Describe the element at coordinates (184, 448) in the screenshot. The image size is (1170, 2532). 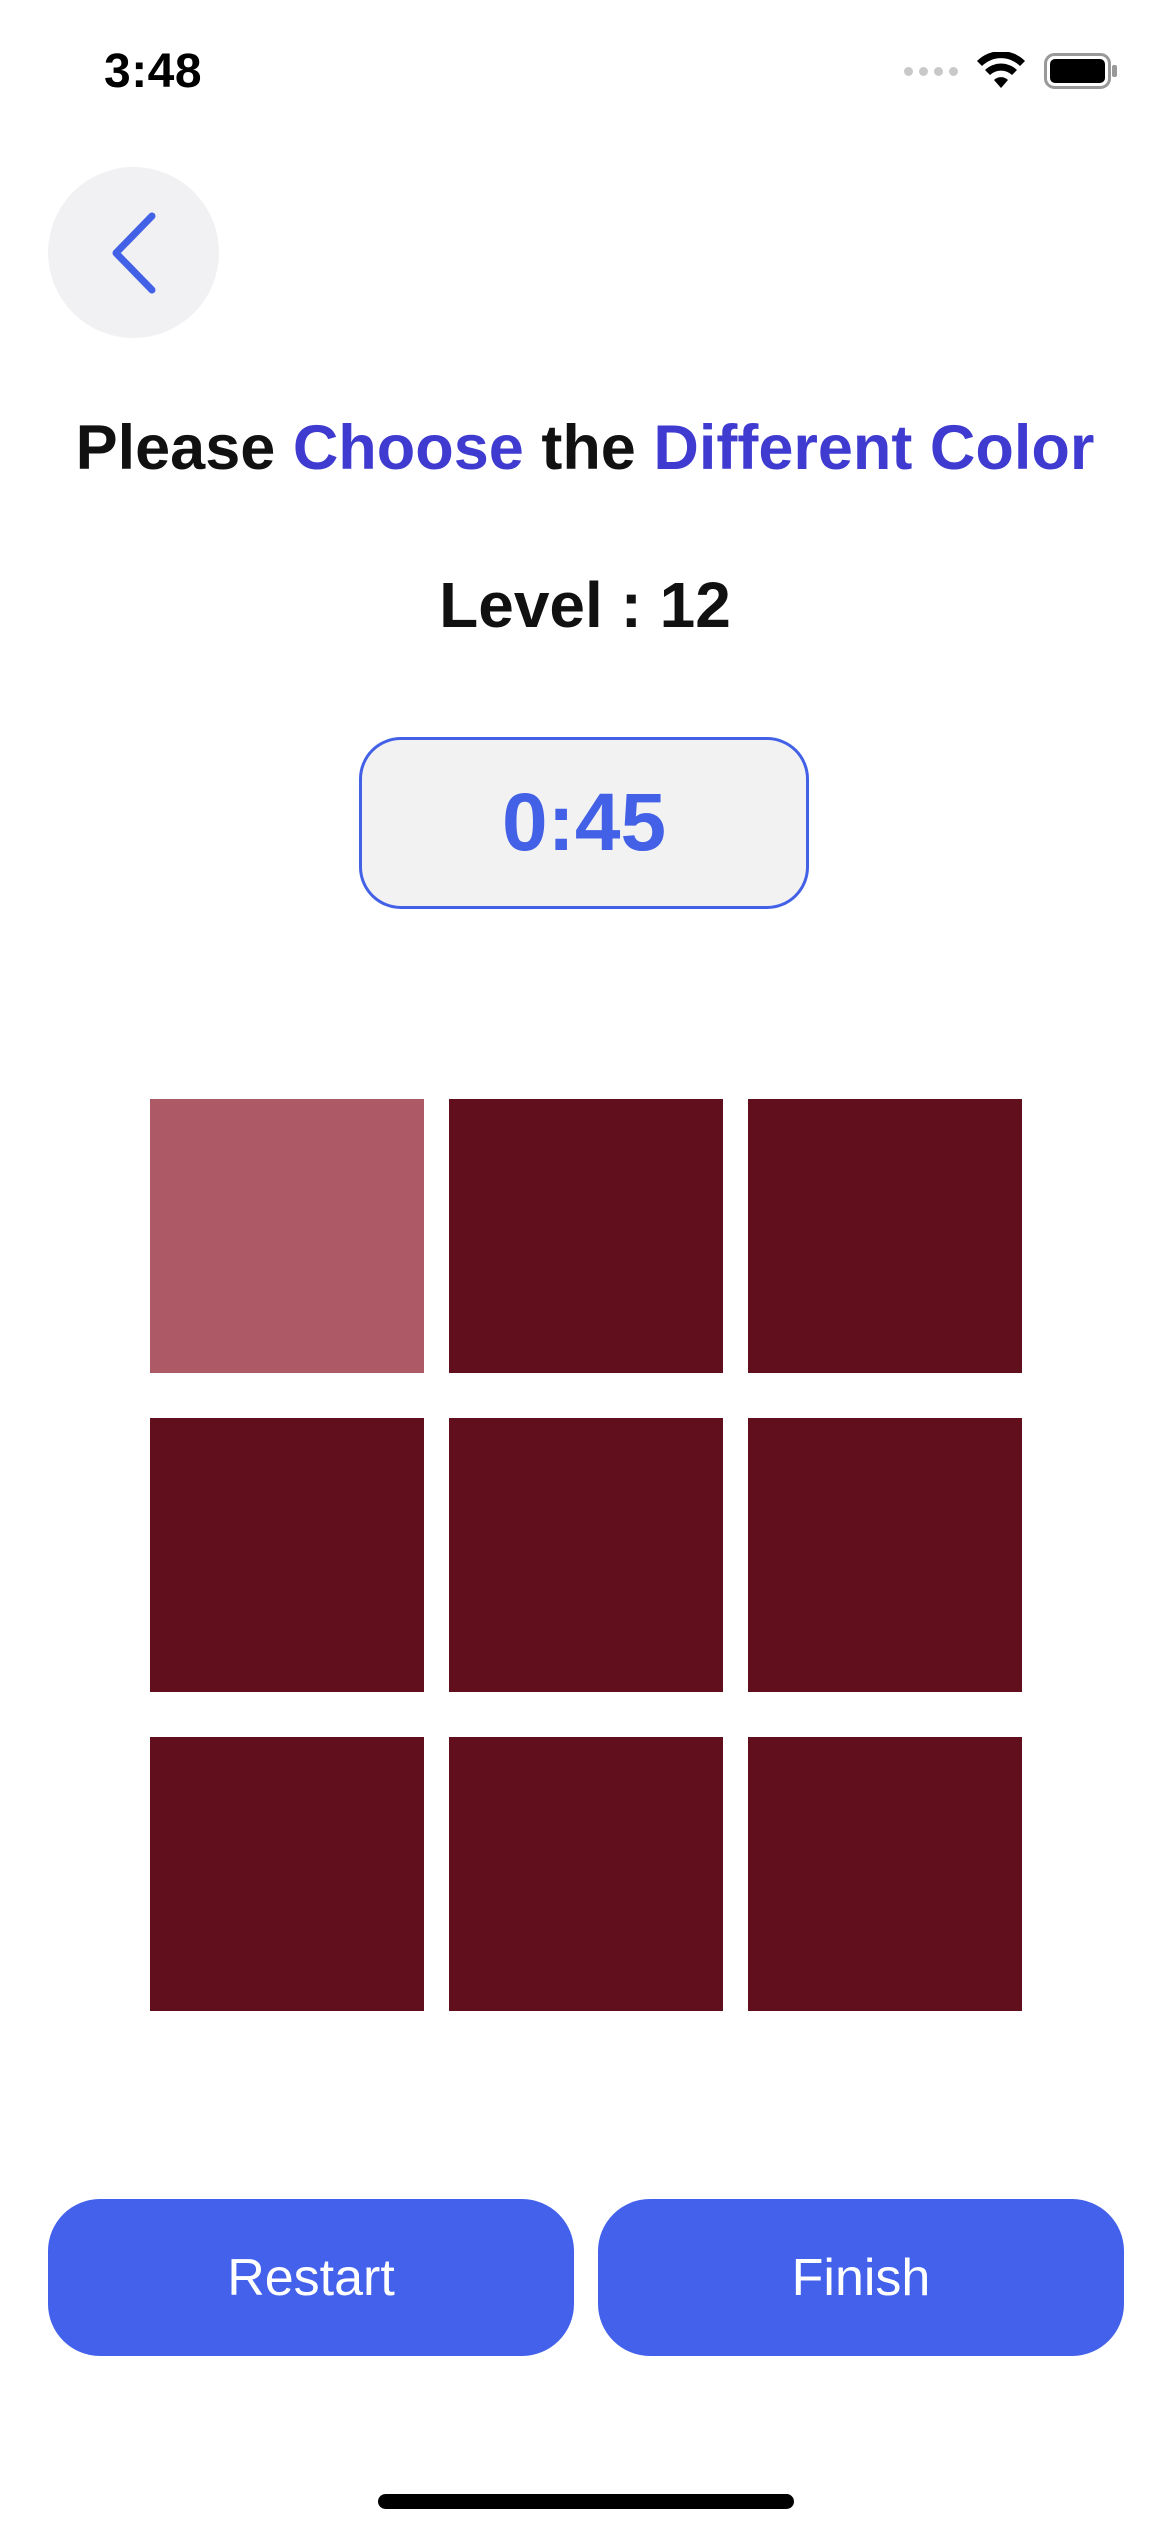
I see `heading-text-1: Please` at that location.